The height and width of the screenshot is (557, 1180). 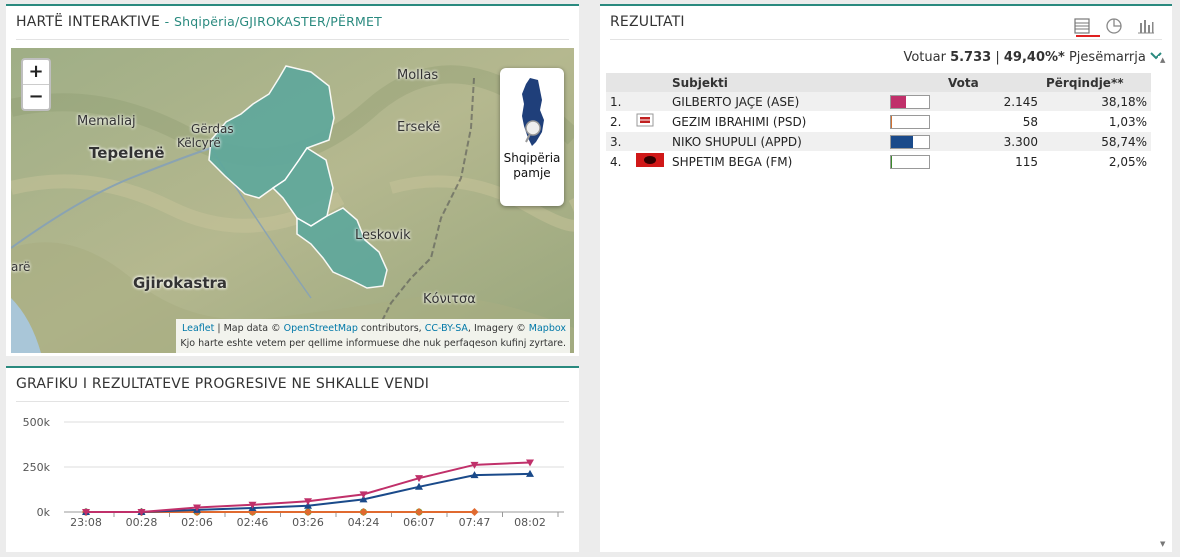 What do you see at coordinates (253, 522) in the screenshot?
I see `x-tick-label: 02:46` at bounding box center [253, 522].